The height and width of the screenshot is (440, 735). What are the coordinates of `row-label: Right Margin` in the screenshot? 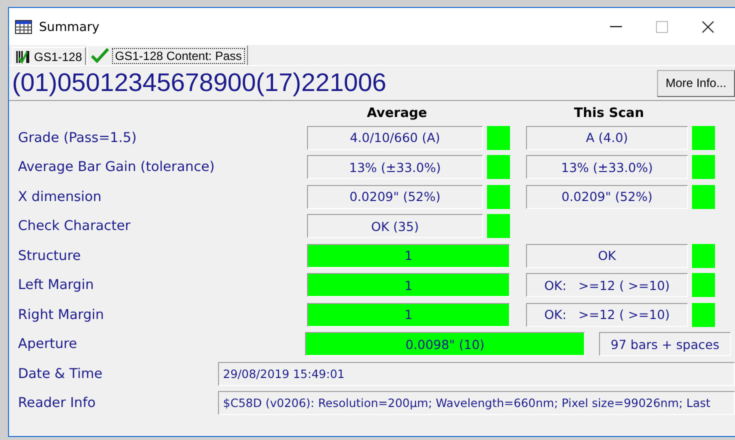 It's located at (61, 314).